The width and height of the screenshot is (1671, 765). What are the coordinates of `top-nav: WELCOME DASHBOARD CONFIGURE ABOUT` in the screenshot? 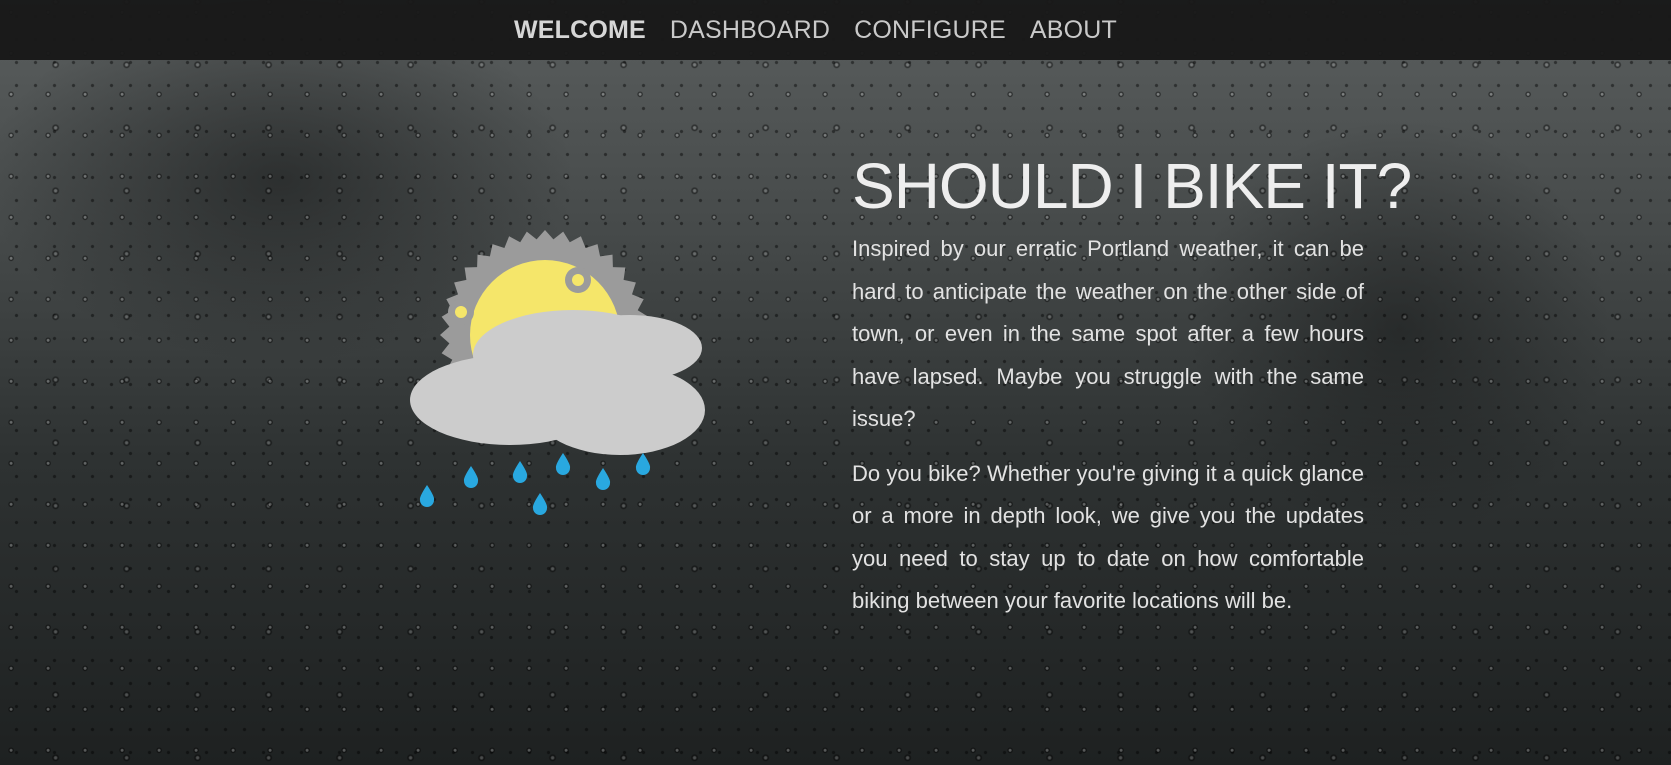 It's located at (835, 30).